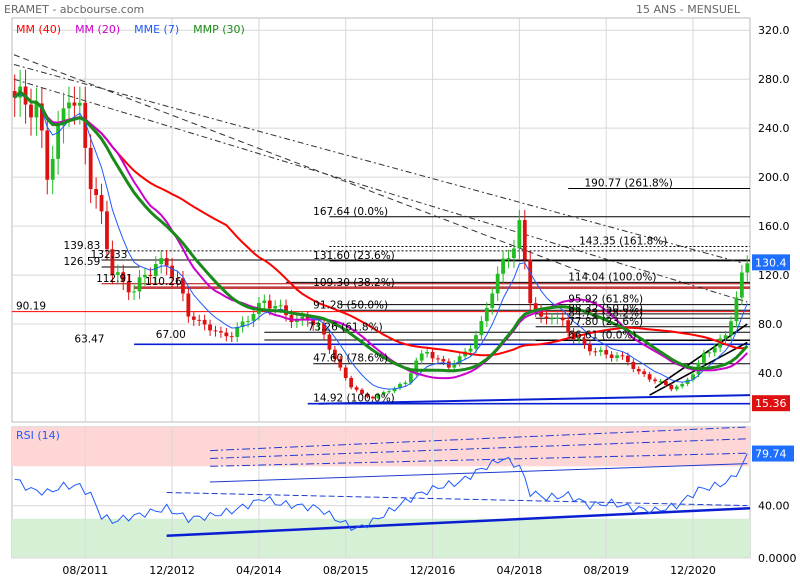 This screenshot has width=800, height=583. I want to click on chart-title: ERAMET - abcbourse.com, so click(74, 9).